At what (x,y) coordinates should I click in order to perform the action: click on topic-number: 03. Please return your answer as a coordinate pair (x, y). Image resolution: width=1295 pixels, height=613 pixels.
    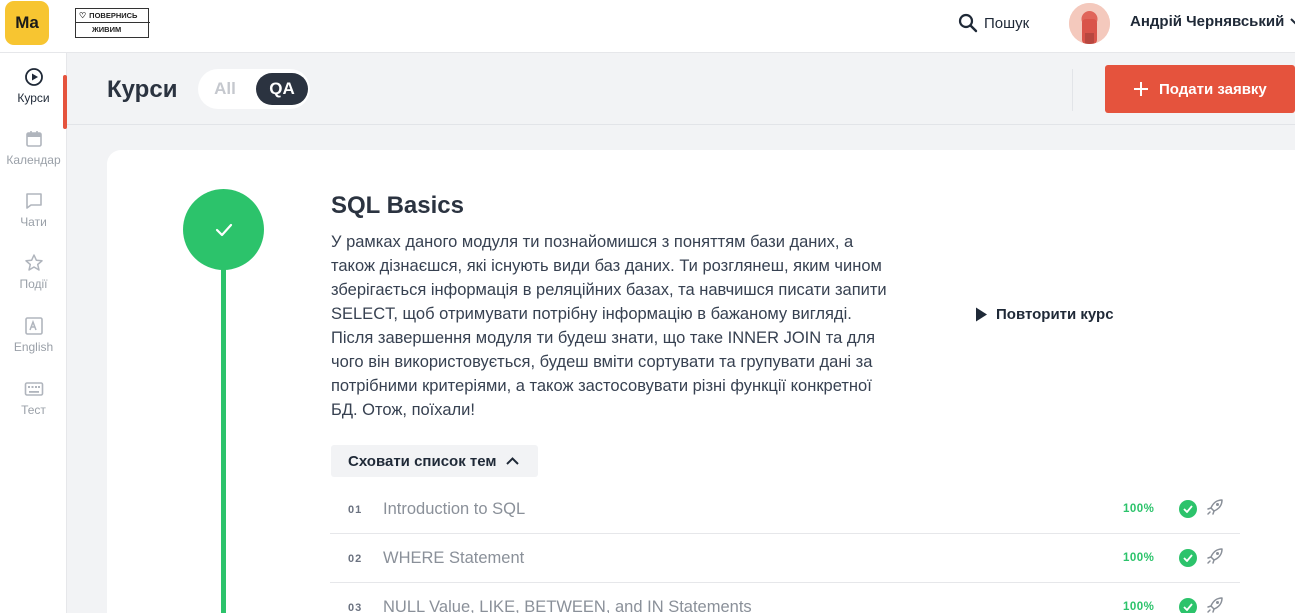
    Looking at the image, I should click on (355, 607).